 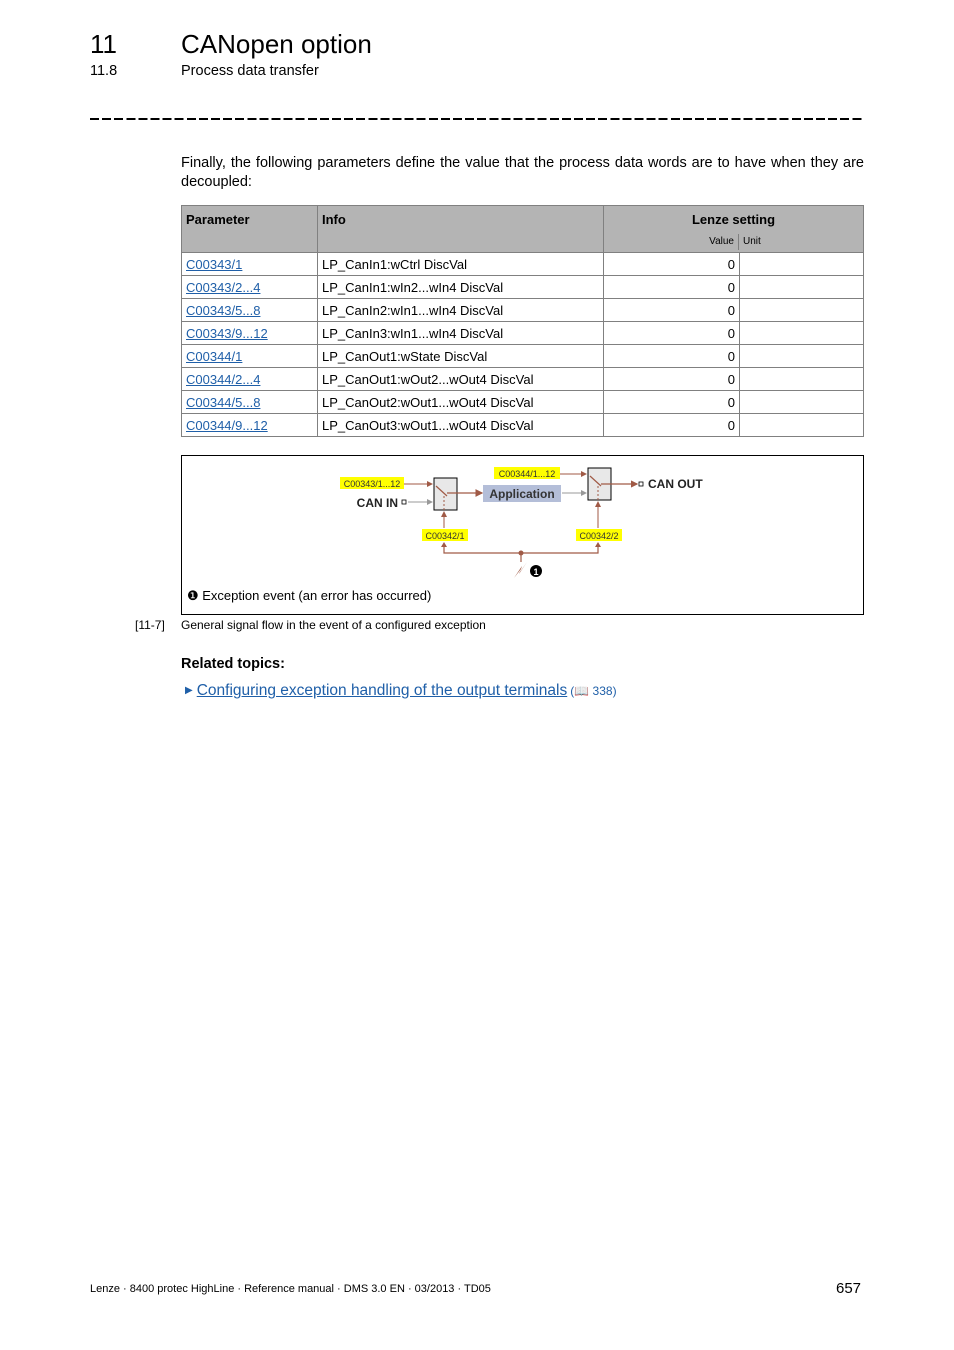 I want to click on parameter-link: C00343/2...4, so click(x=223, y=287).